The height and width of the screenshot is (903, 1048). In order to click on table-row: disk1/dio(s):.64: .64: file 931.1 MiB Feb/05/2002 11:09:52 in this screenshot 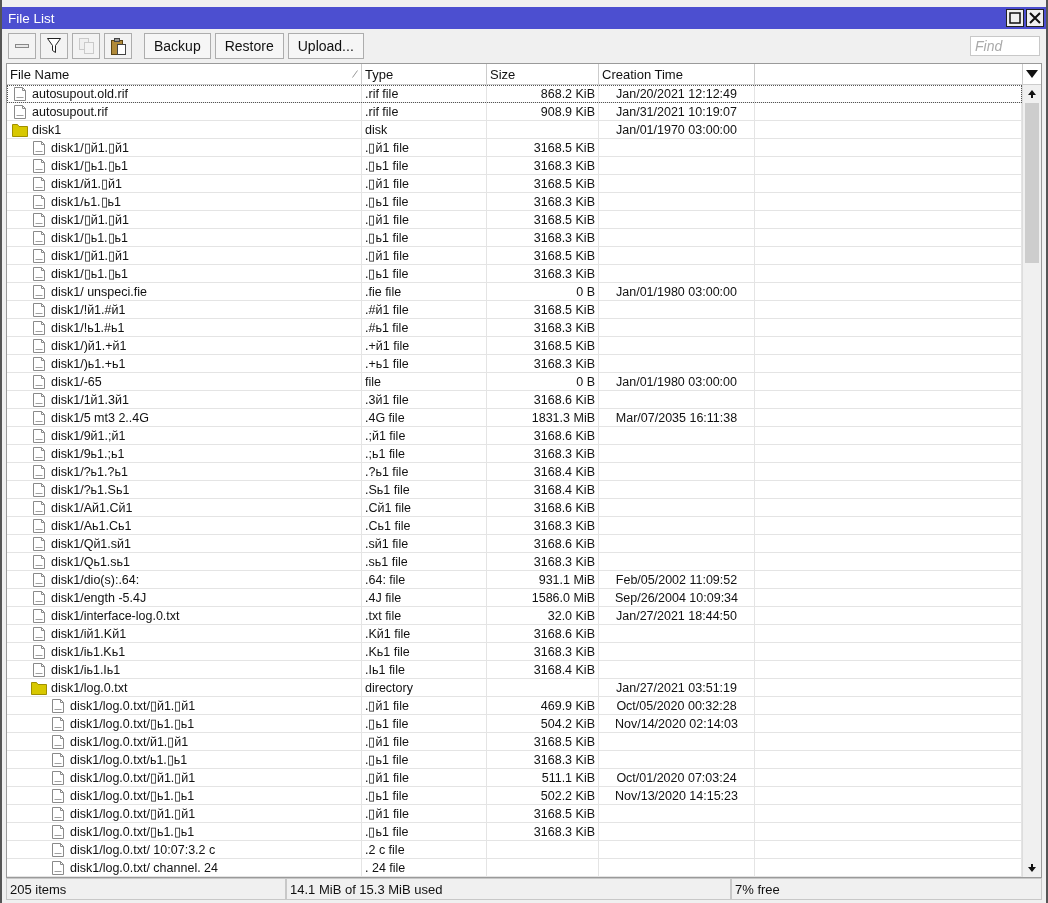, I will do `click(514, 580)`.